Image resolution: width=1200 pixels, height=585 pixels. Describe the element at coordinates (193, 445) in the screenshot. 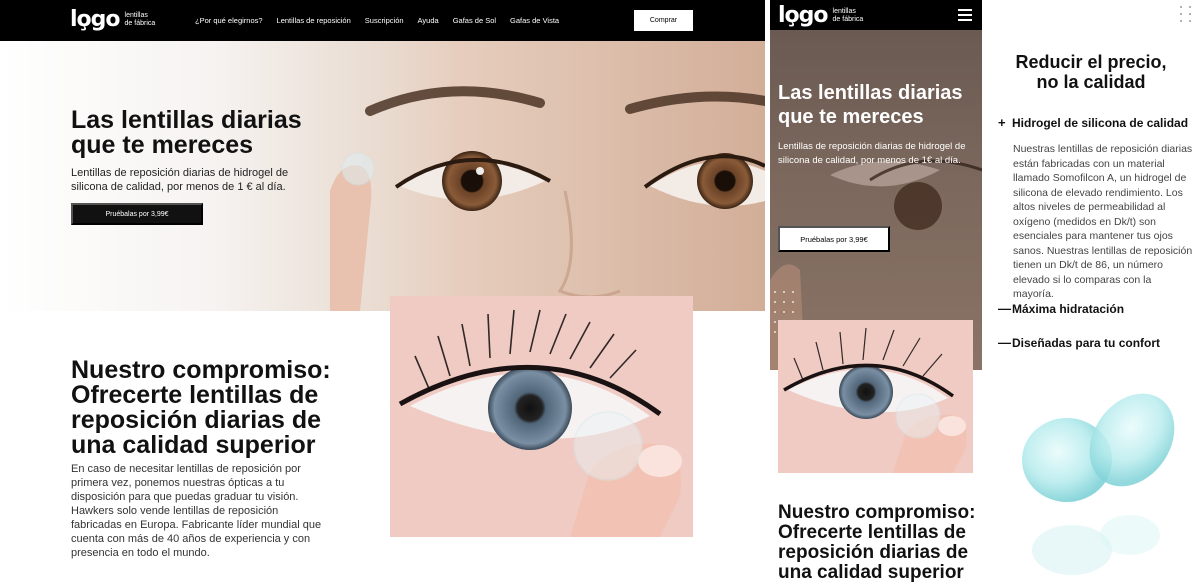

I see `commitment-title-line4: una calidad superior` at that location.